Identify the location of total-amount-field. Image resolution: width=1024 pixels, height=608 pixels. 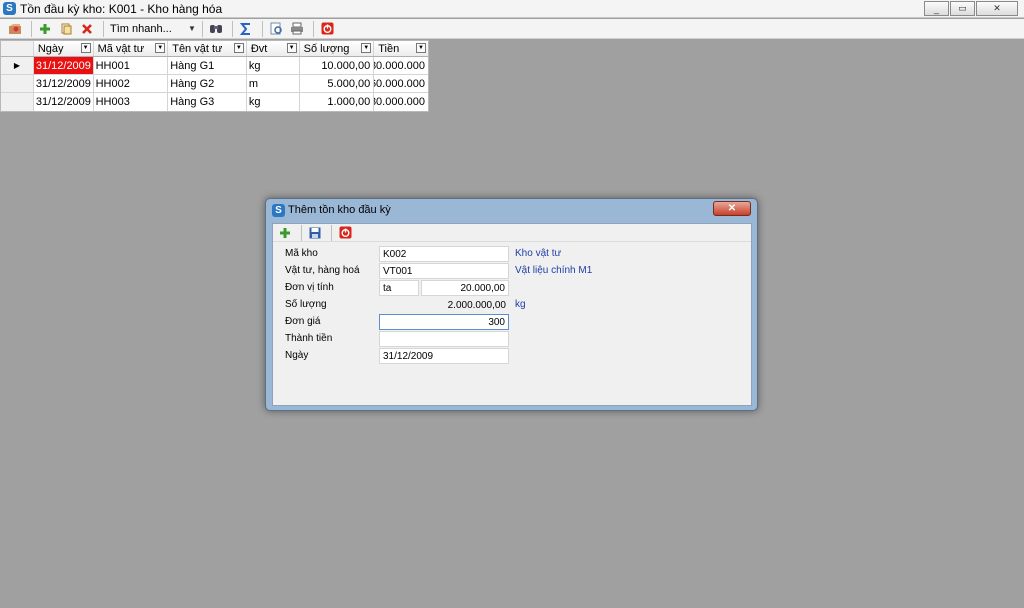
(444, 339).